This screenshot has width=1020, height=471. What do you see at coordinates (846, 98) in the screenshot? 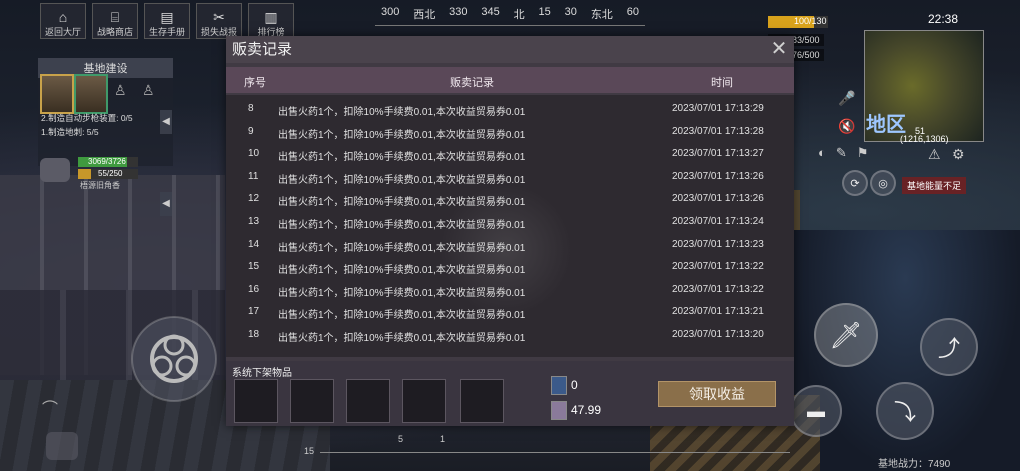
I see `microphone-icon: 🎤` at bounding box center [846, 98].